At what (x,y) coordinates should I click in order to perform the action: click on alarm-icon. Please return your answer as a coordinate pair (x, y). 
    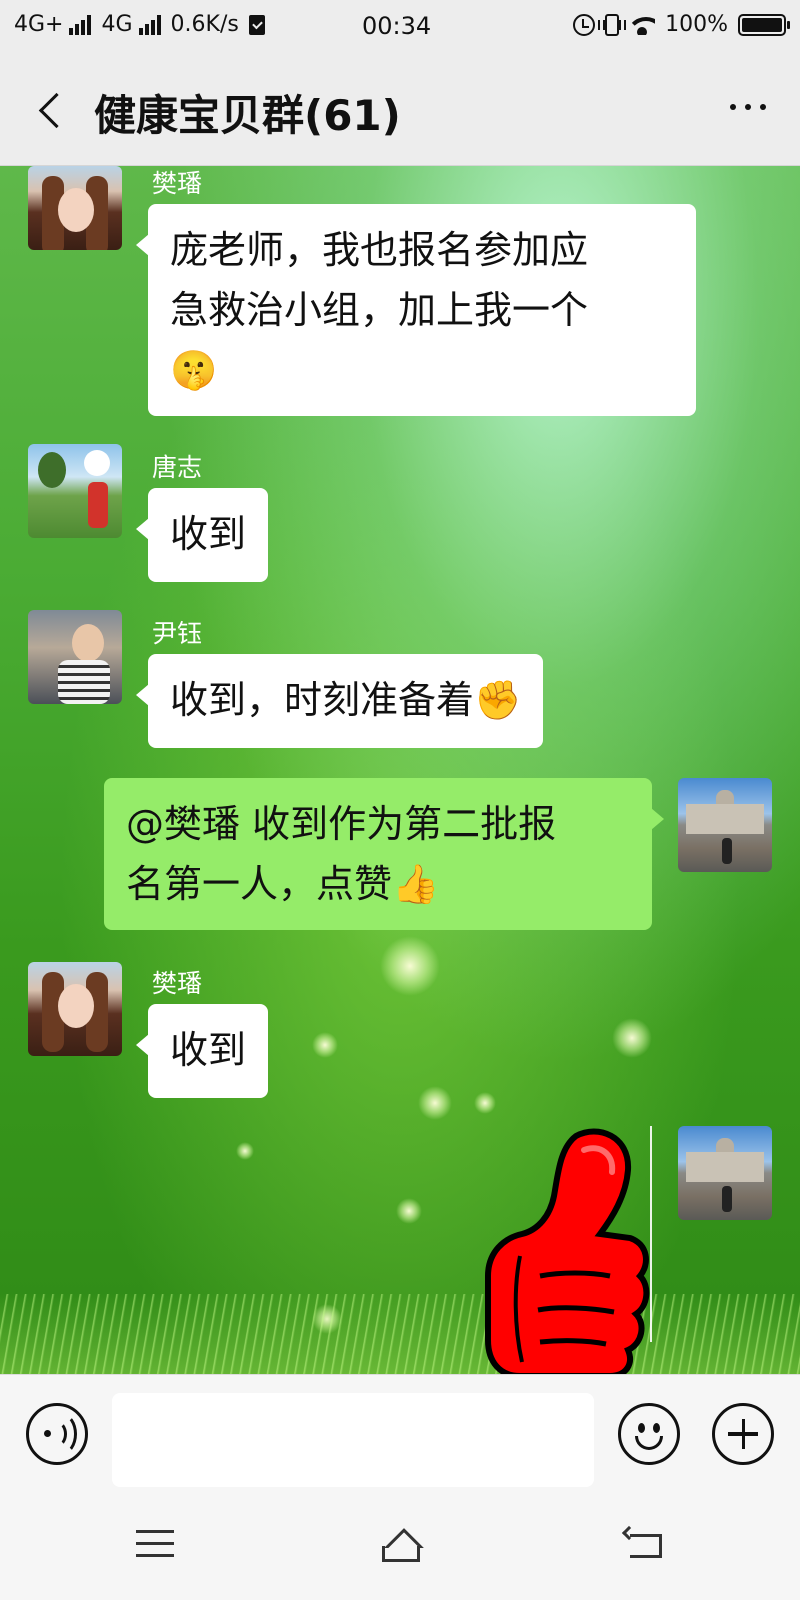
    Looking at the image, I should click on (584, 24).